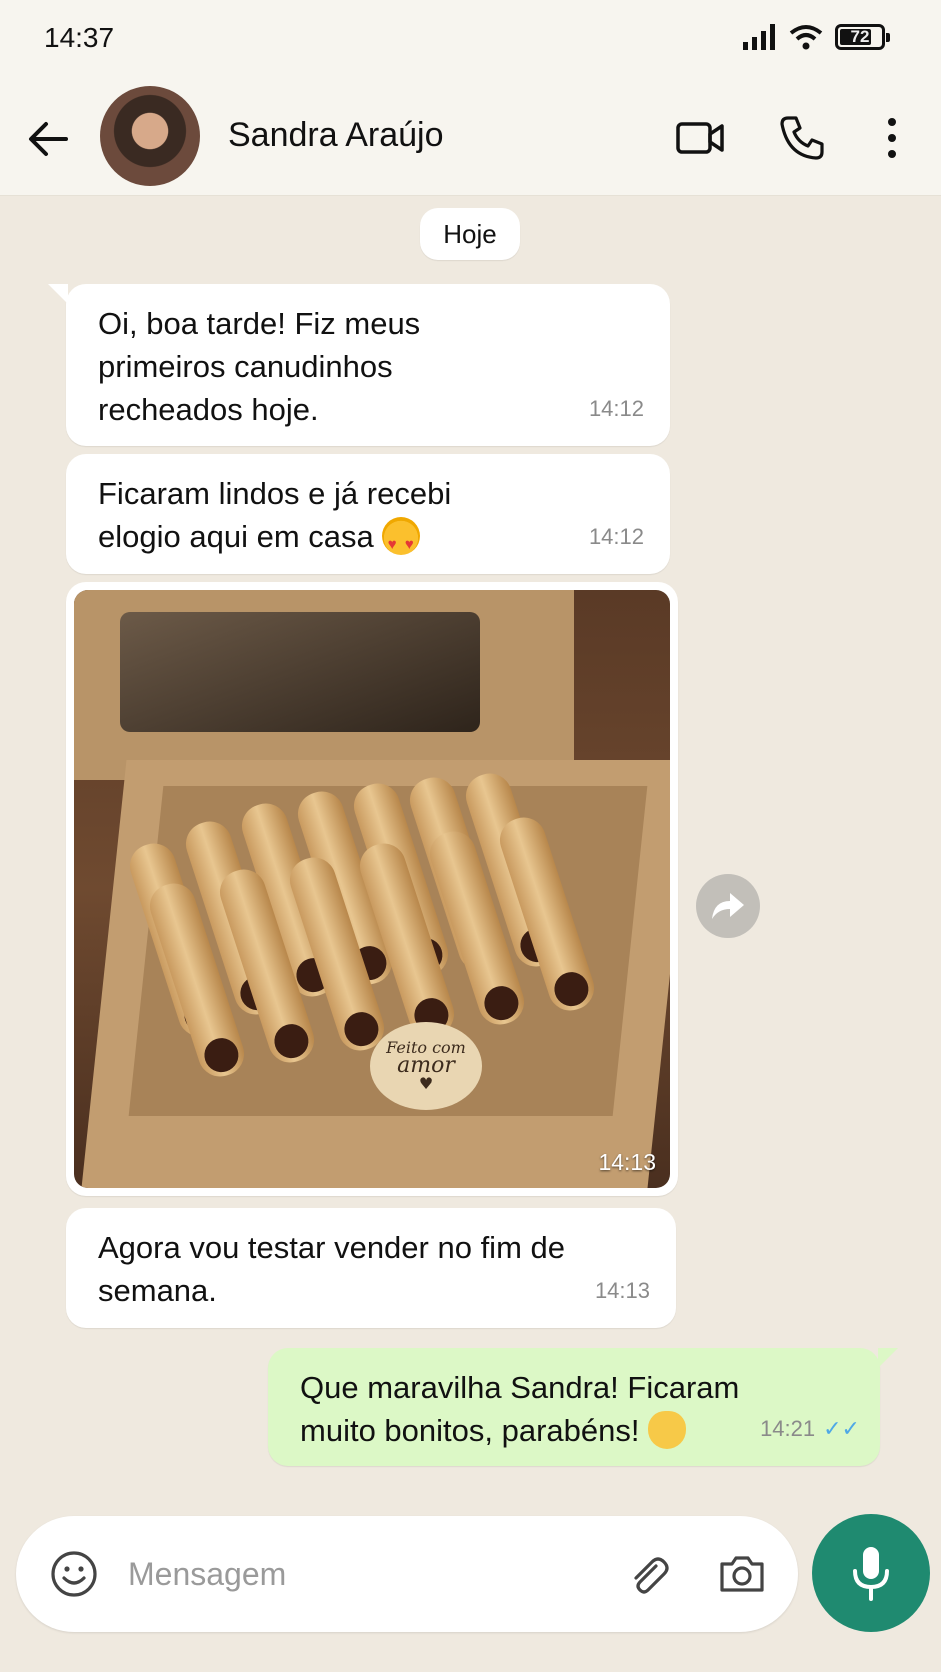 This screenshot has width=941, height=1672. What do you see at coordinates (79, 37) in the screenshot?
I see `status-time: 14:37` at bounding box center [79, 37].